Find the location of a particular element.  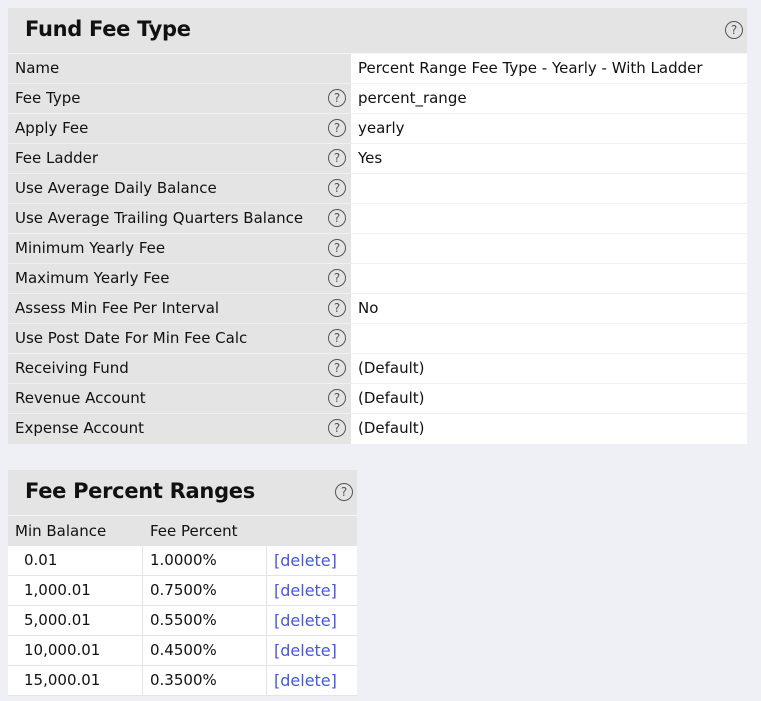

field-value: yearly is located at coordinates (549, 128).